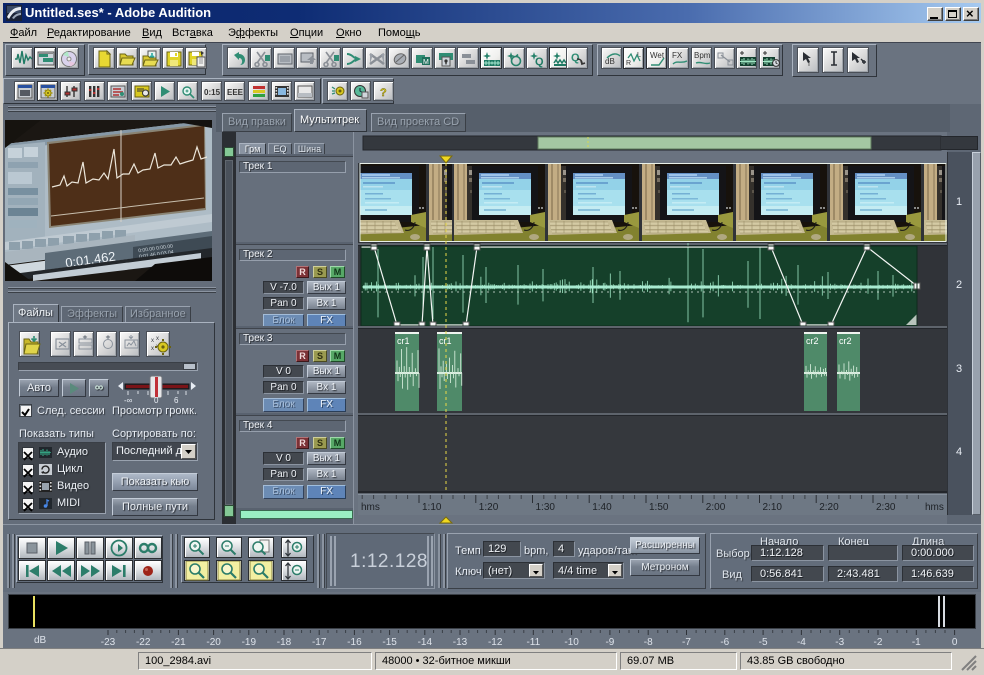  I want to click on svg-text: 2:10, so click(773, 507).